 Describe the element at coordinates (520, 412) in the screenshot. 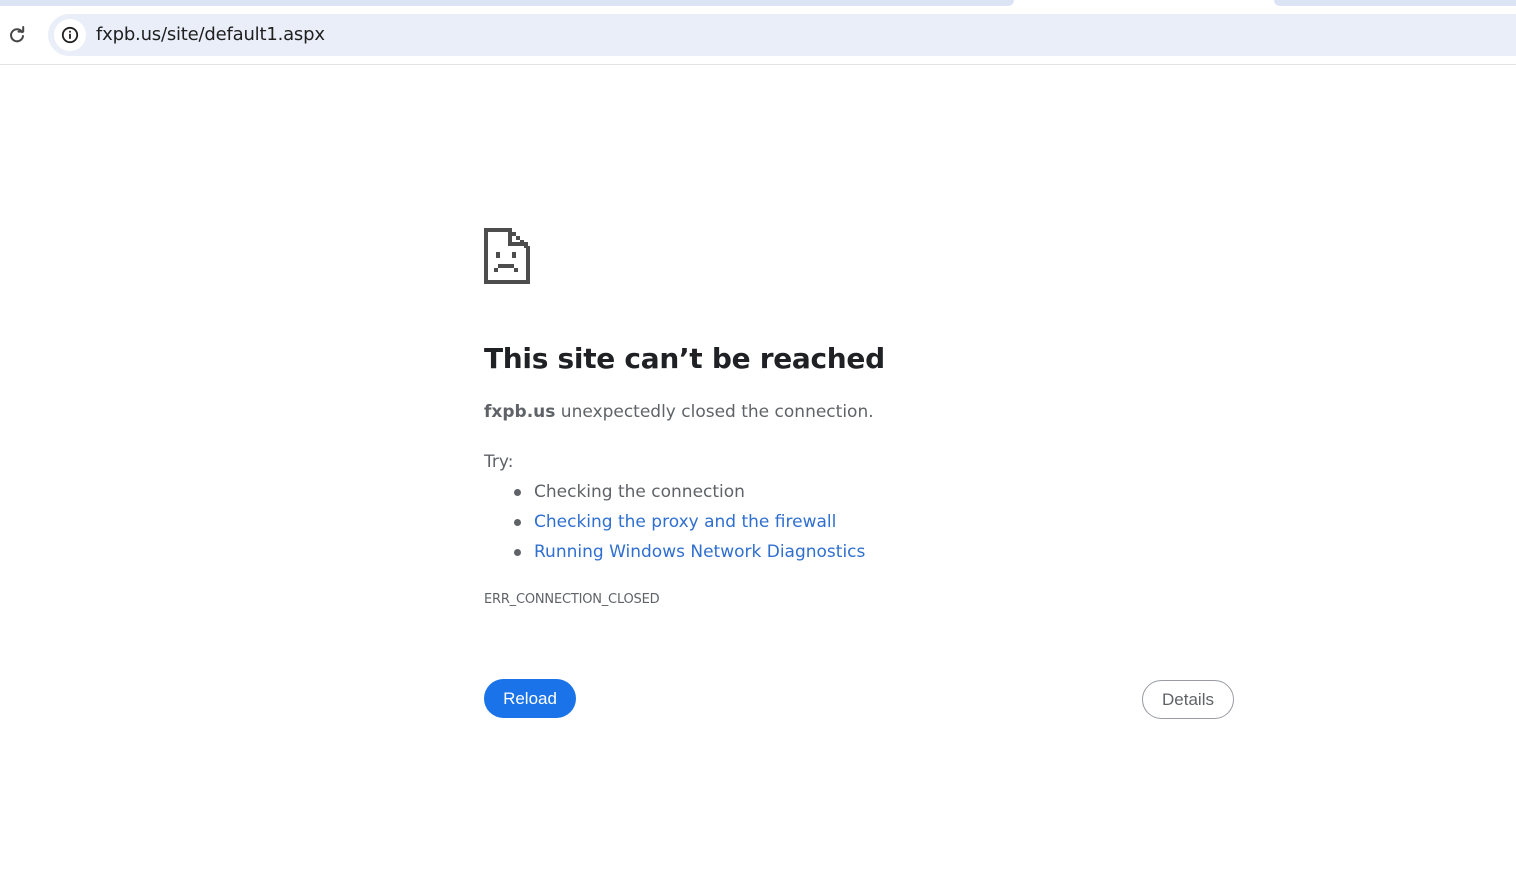

I see `error-host: fxpb.us` at that location.